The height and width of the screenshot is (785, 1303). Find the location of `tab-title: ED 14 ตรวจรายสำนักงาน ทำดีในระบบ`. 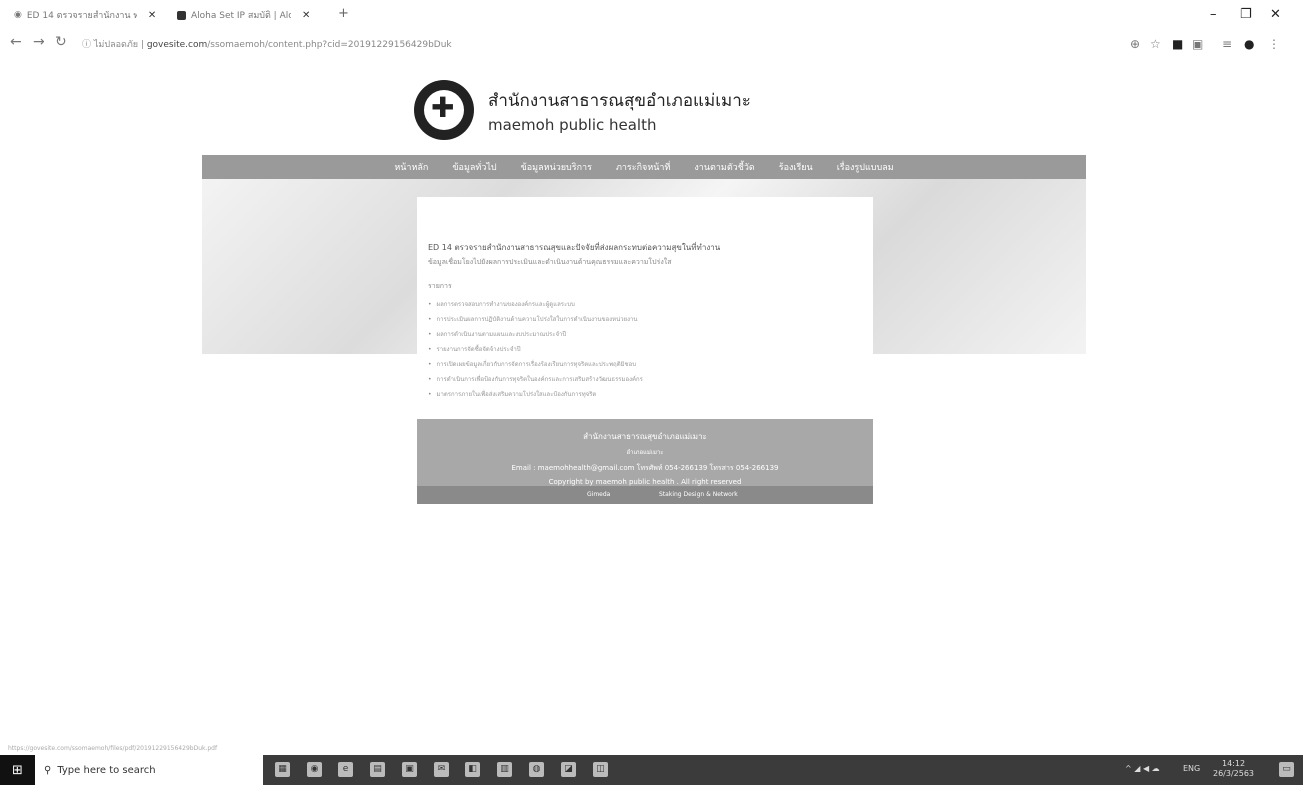

tab-title: ED 14 ตรวจรายสำนักงาน ทำดีในระบบ is located at coordinates (81, 16).